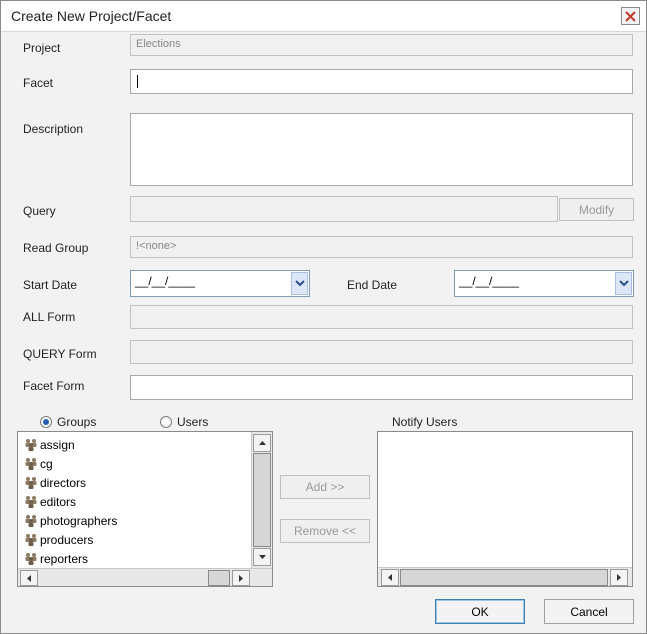 The image size is (647, 634). What do you see at coordinates (220, 283) in the screenshot?
I see `start-date-picker: __/__/____` at bounding box center [220, 283].